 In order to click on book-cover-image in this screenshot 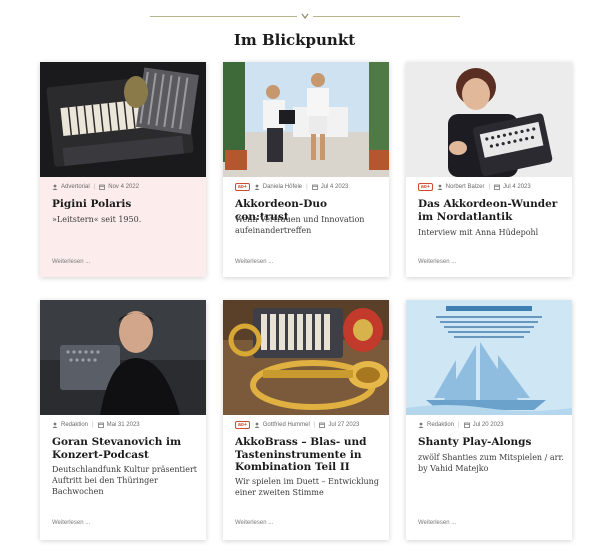, I will do `click(489, 357)`.